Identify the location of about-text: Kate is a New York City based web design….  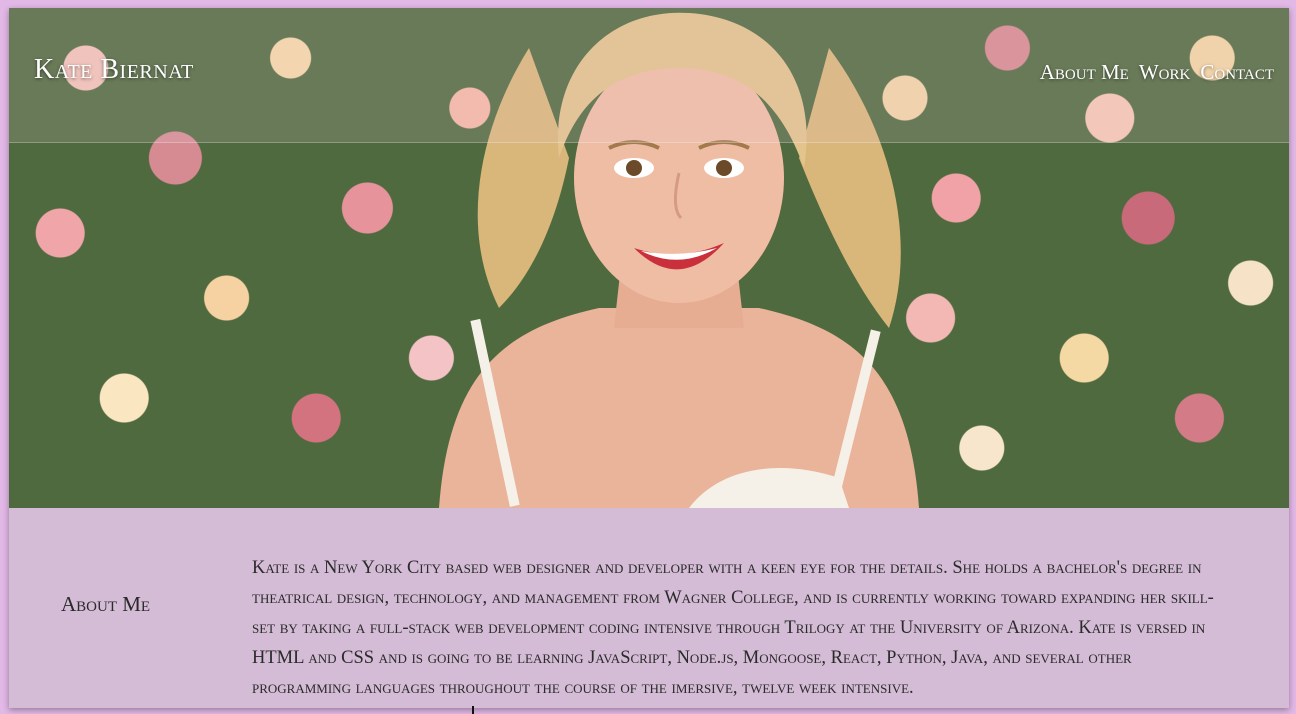
(733, 627).